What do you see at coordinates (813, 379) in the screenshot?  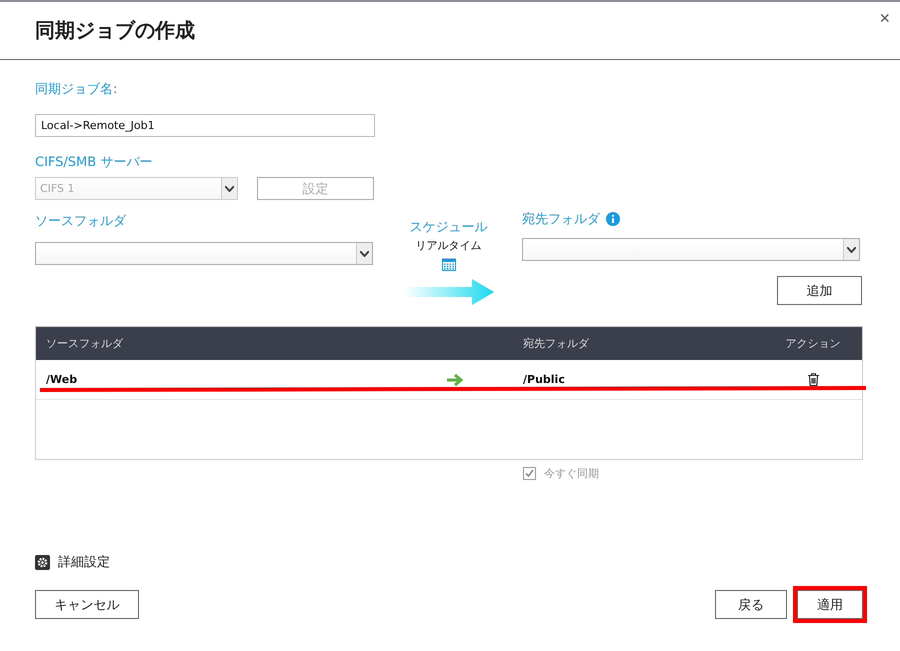 I see `trash-icon` at bounding box center [813, 379].